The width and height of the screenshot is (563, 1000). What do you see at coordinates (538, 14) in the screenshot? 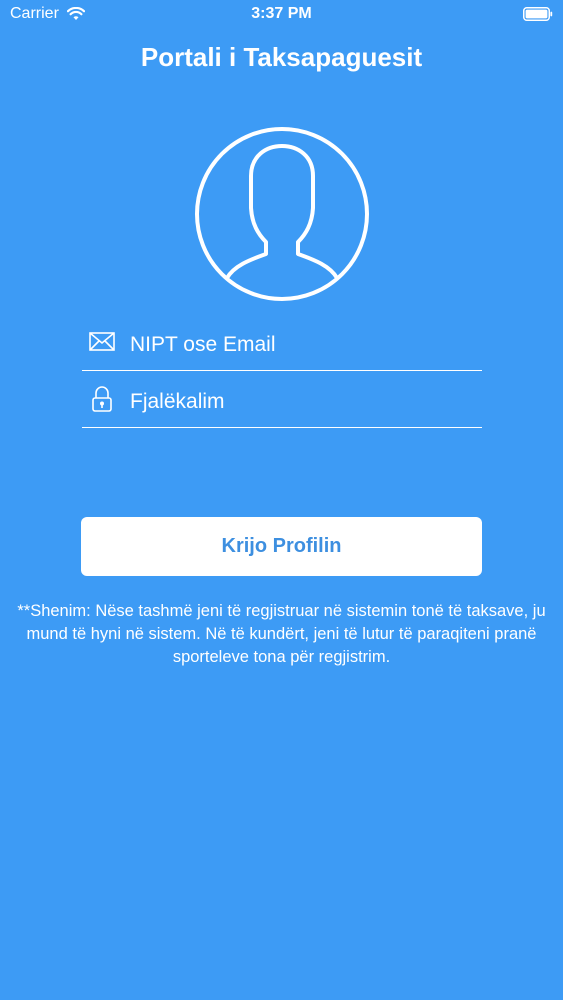
I see `battery-icon` at bounding box center [538, 14].